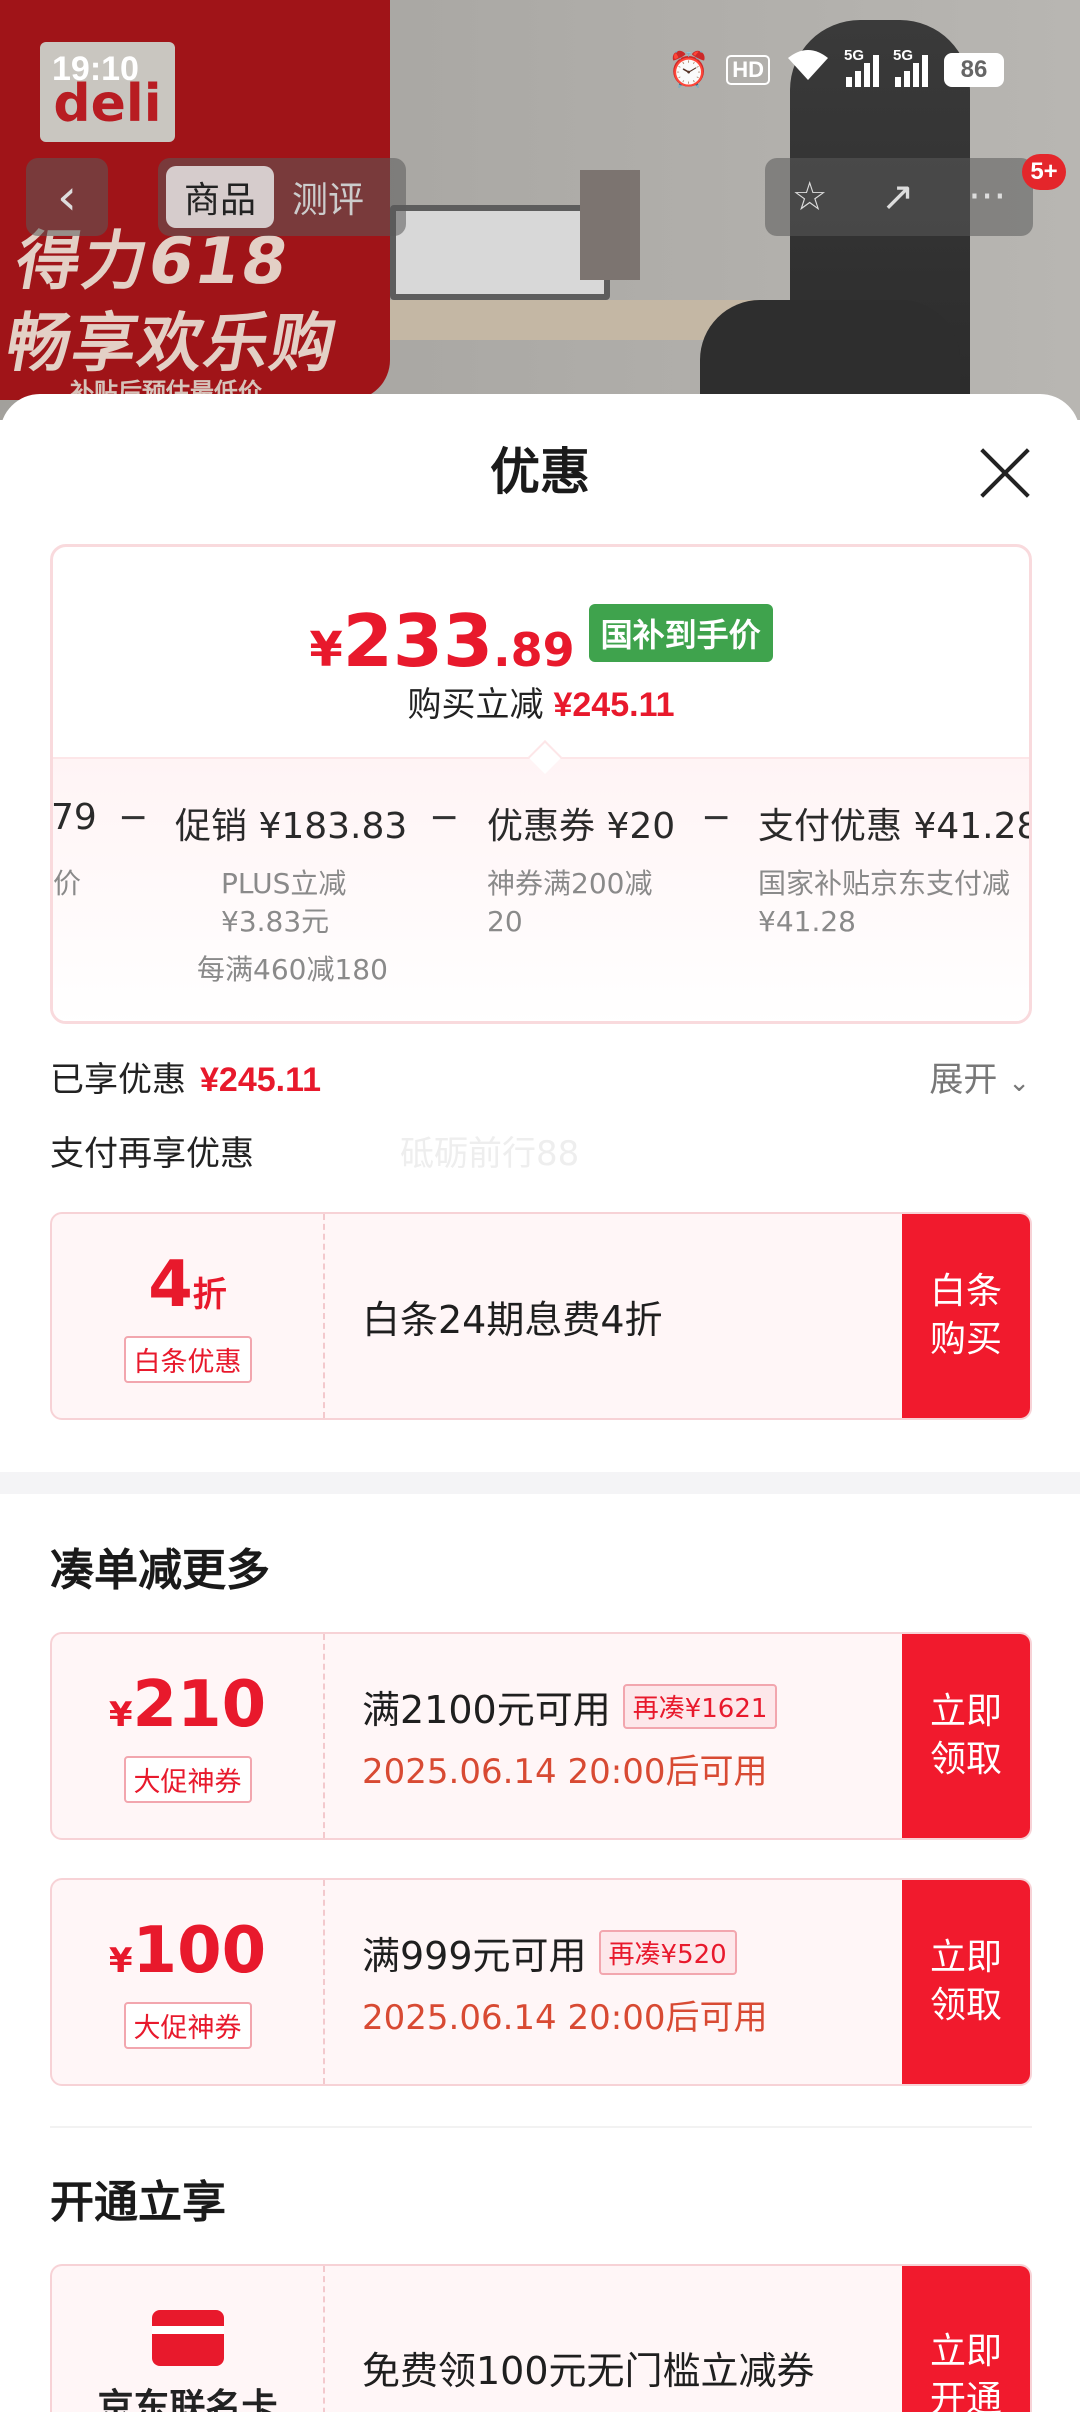  I want to click on coupon-value: ¥210, so click(187, 1704).